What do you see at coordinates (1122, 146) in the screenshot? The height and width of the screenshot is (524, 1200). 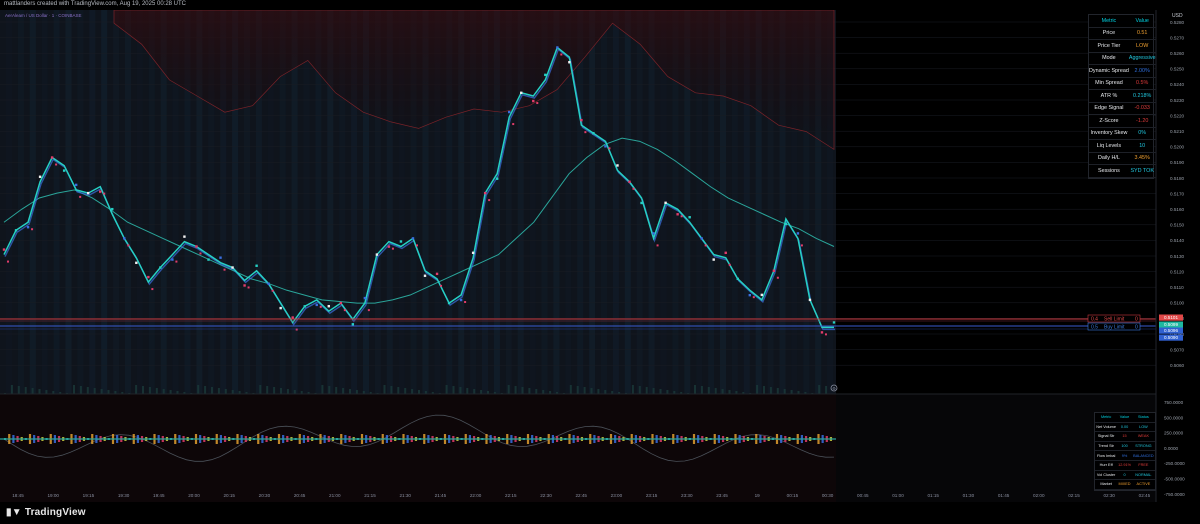 I see `metrics-row: Liq Levels 10` at bounding box center [1122, 146].